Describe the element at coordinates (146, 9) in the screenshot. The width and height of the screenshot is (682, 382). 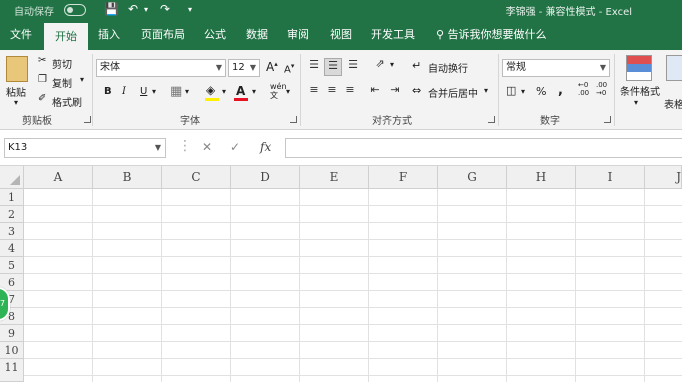
I see `undo-dropdown-icon: ▾` at that location.